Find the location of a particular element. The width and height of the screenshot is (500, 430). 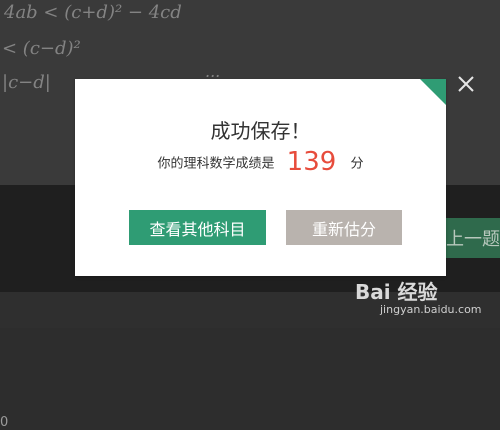

view-other-subjects-button: 查看其他科目 is located at coordinates (197, 227).